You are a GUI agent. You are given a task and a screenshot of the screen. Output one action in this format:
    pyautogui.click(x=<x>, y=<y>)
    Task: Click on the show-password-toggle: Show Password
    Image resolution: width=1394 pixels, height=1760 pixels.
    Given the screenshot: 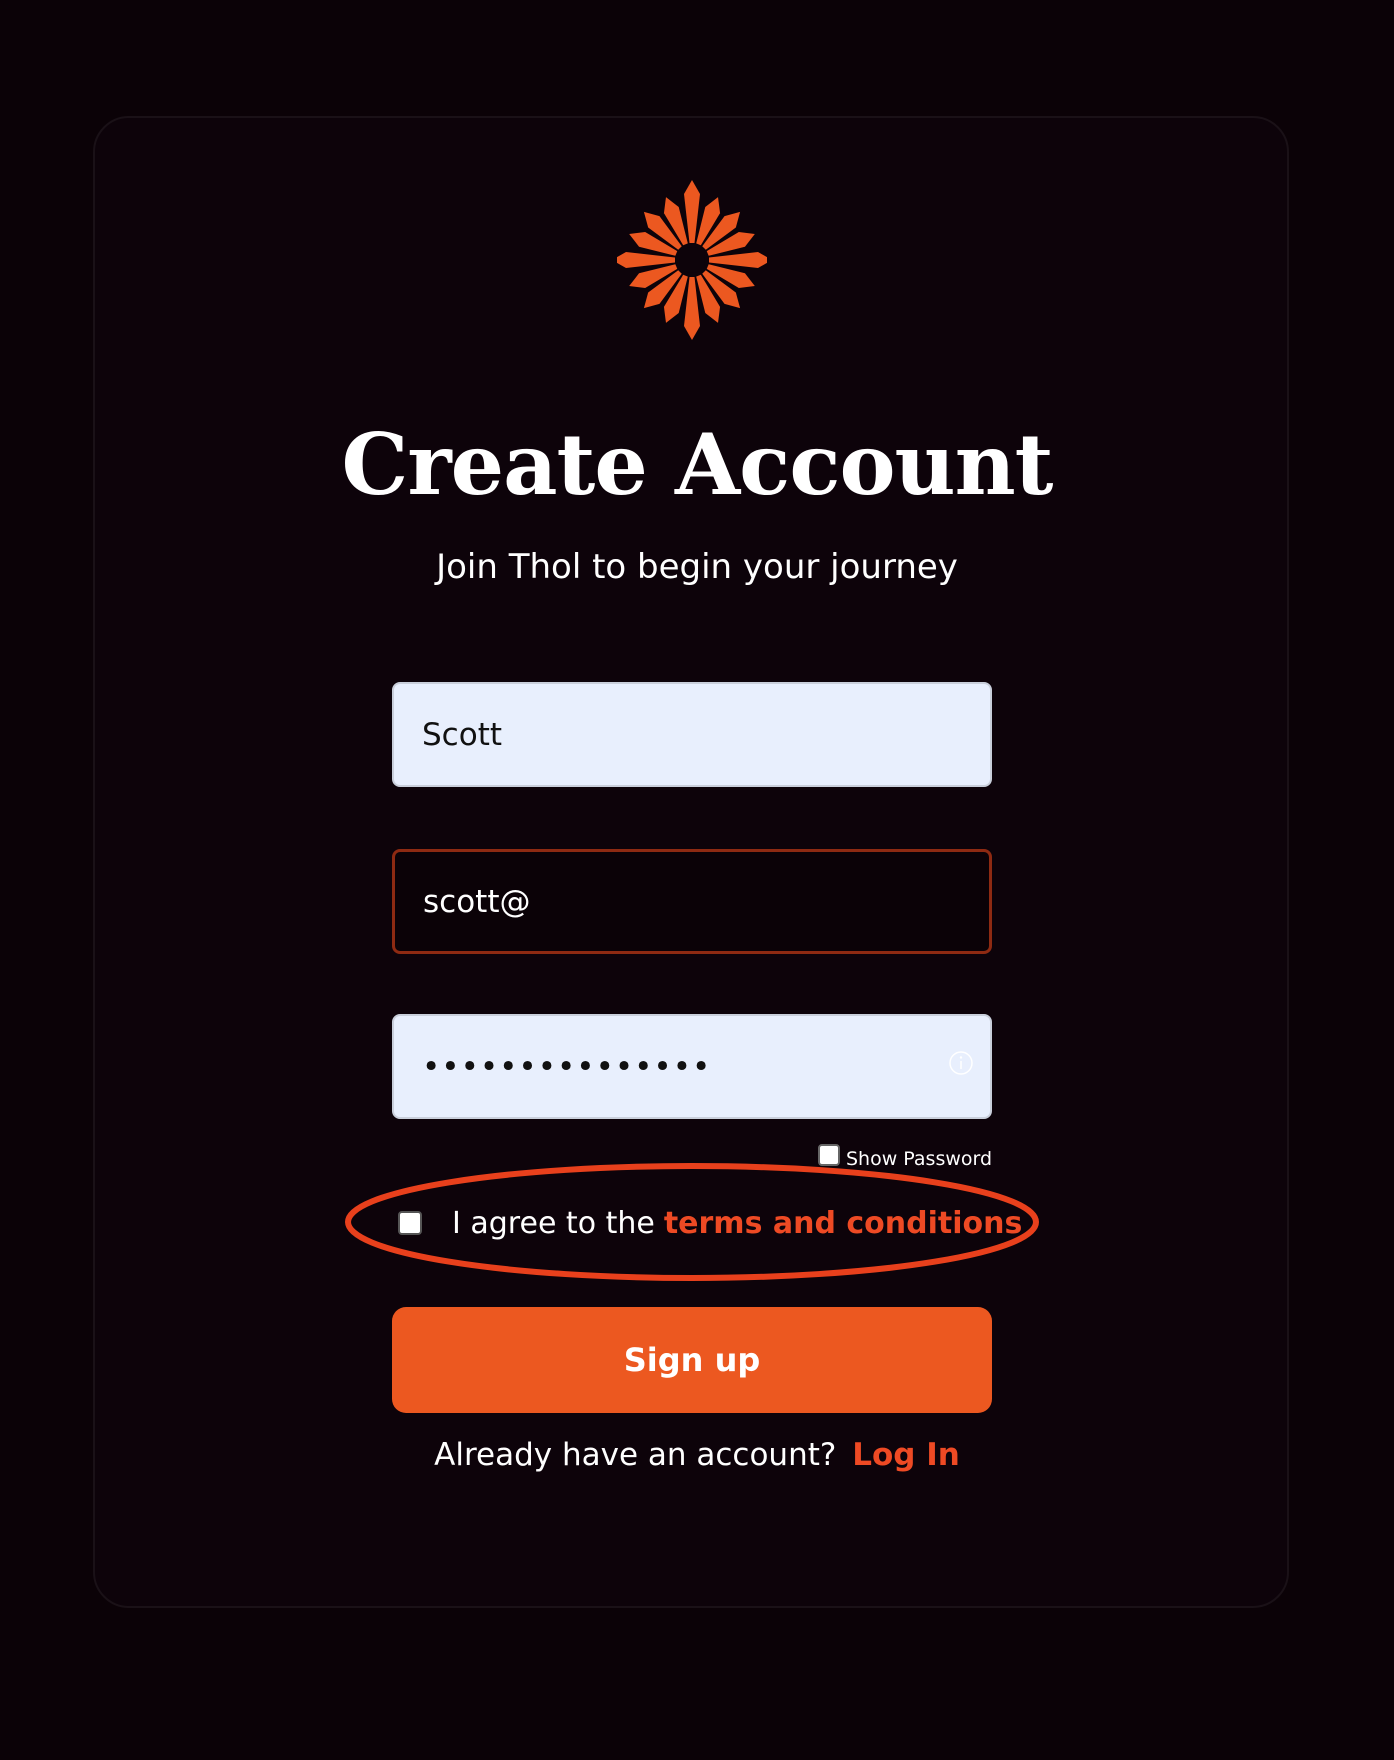 What is the action you would take?
    pyautogui.click(x=905, y=1159)
    